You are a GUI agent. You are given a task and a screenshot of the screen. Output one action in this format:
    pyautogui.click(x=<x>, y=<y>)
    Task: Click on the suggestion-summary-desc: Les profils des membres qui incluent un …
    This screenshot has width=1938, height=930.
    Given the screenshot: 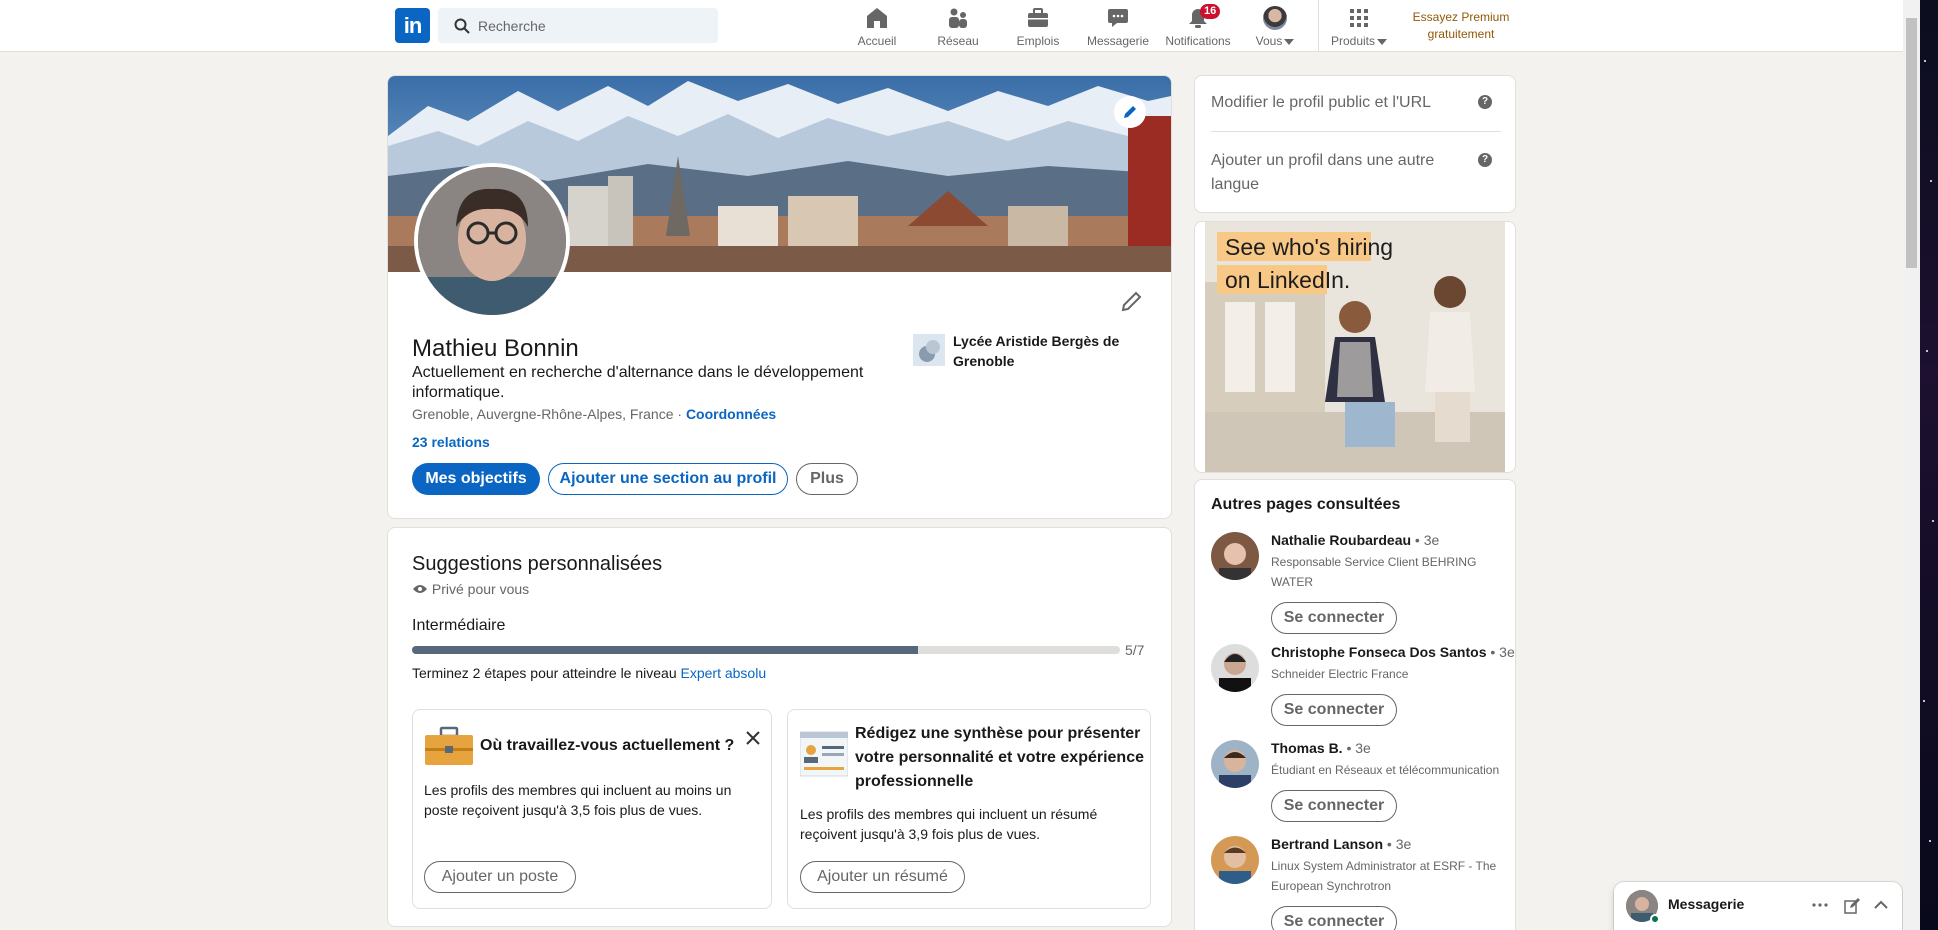 What is the action you would take?
    pyautogui.click(x=949, y=824)
    